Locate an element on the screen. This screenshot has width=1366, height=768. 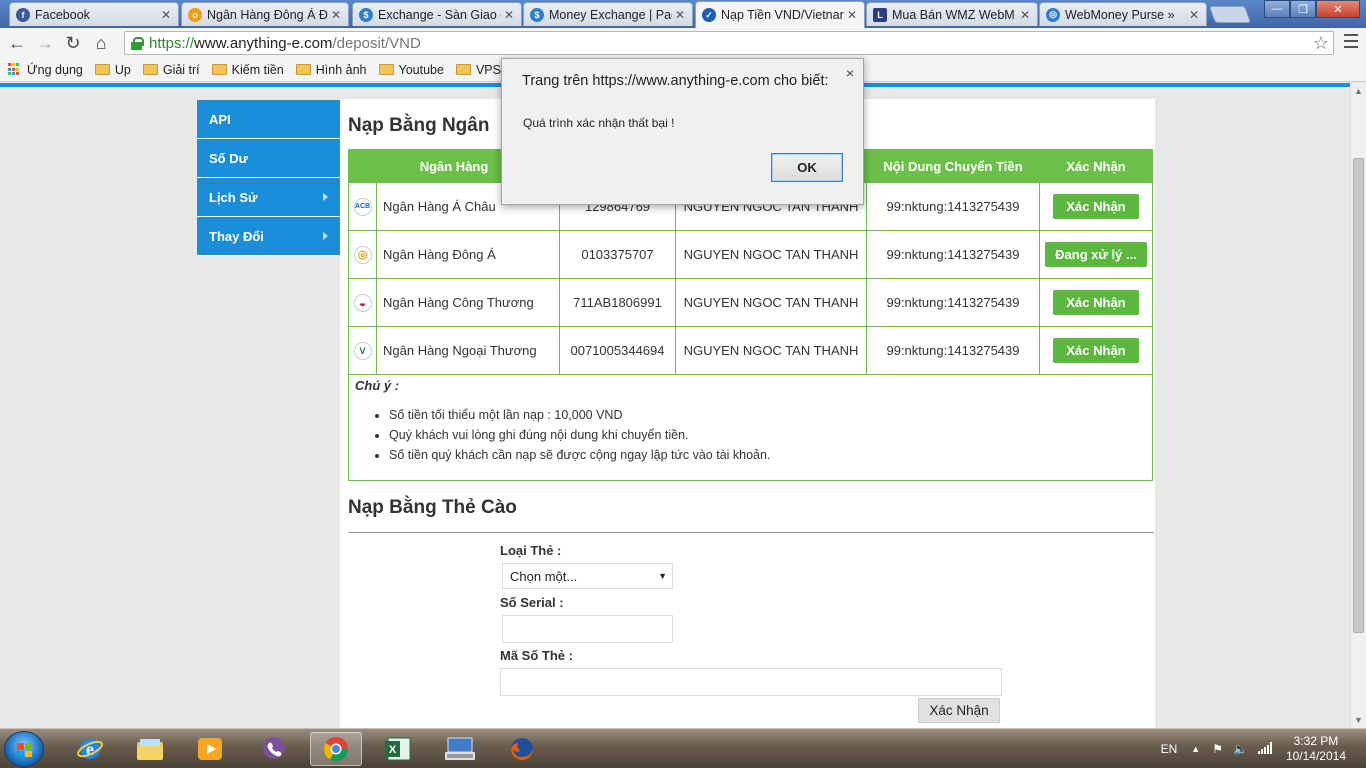
forward-icon: → is located at coordinates (45, 43).